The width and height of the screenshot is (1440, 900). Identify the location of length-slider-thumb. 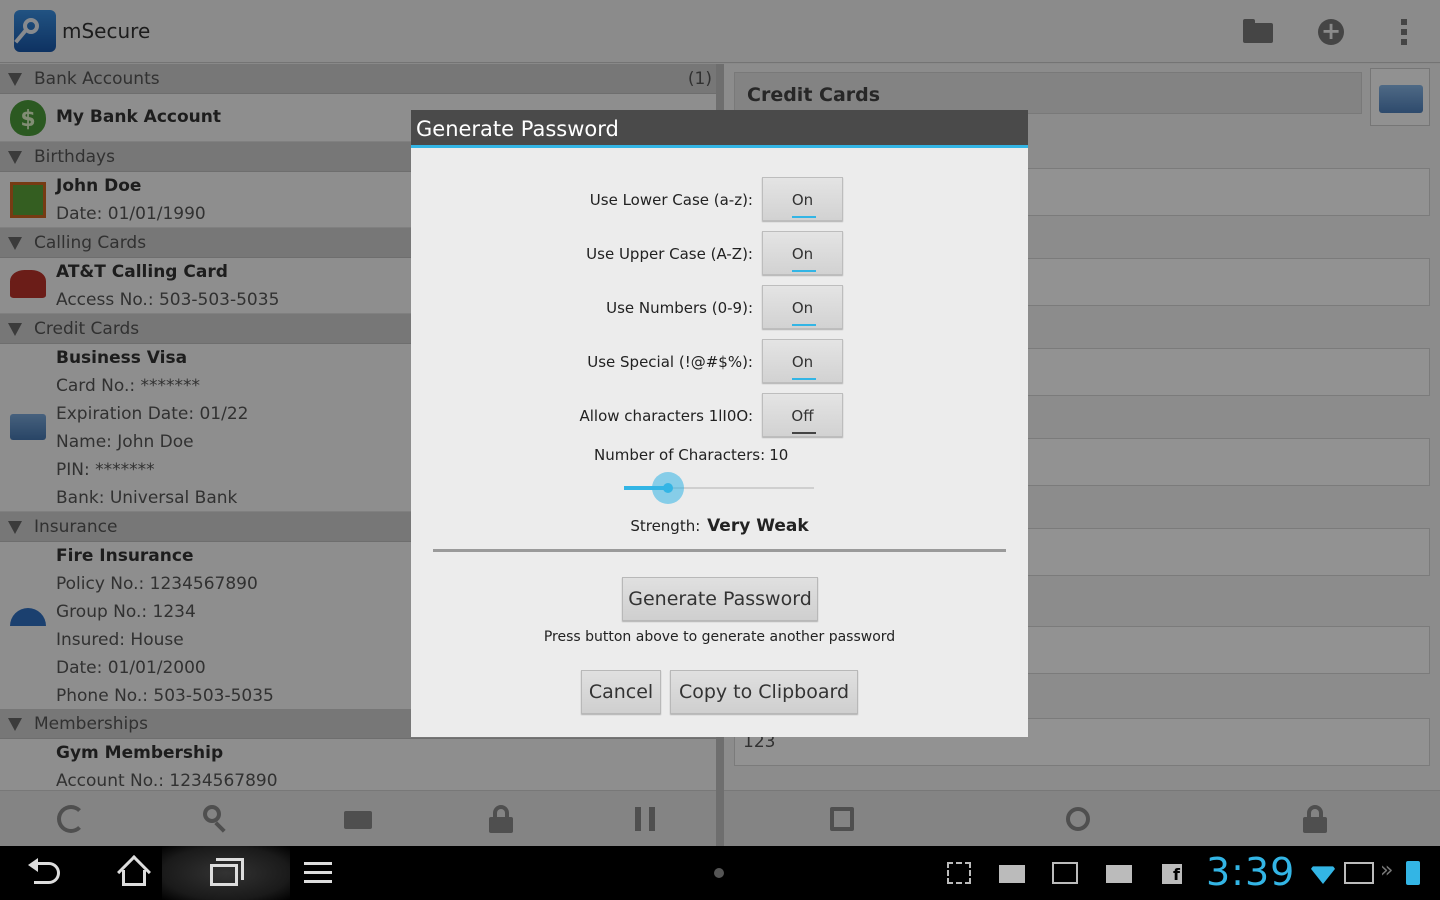
(667, 488).